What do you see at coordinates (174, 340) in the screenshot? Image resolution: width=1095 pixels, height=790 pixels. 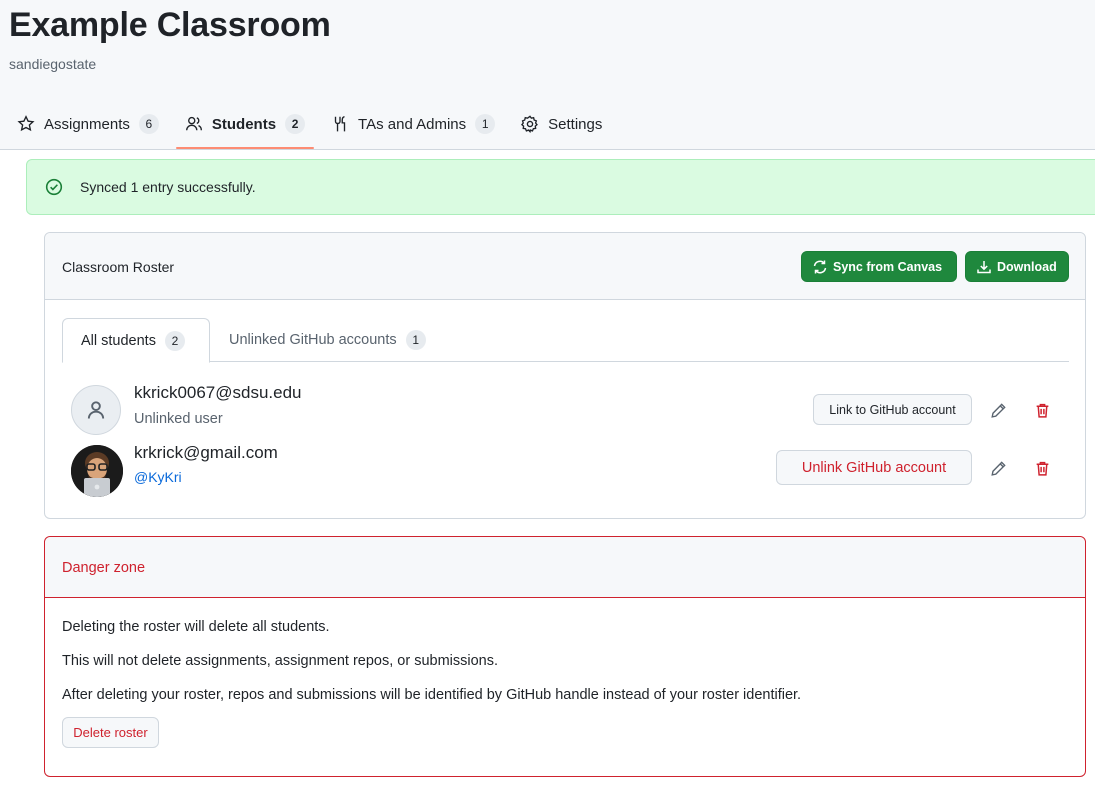 I see `subtab-counter: 2` at bounding box center [174, 340].